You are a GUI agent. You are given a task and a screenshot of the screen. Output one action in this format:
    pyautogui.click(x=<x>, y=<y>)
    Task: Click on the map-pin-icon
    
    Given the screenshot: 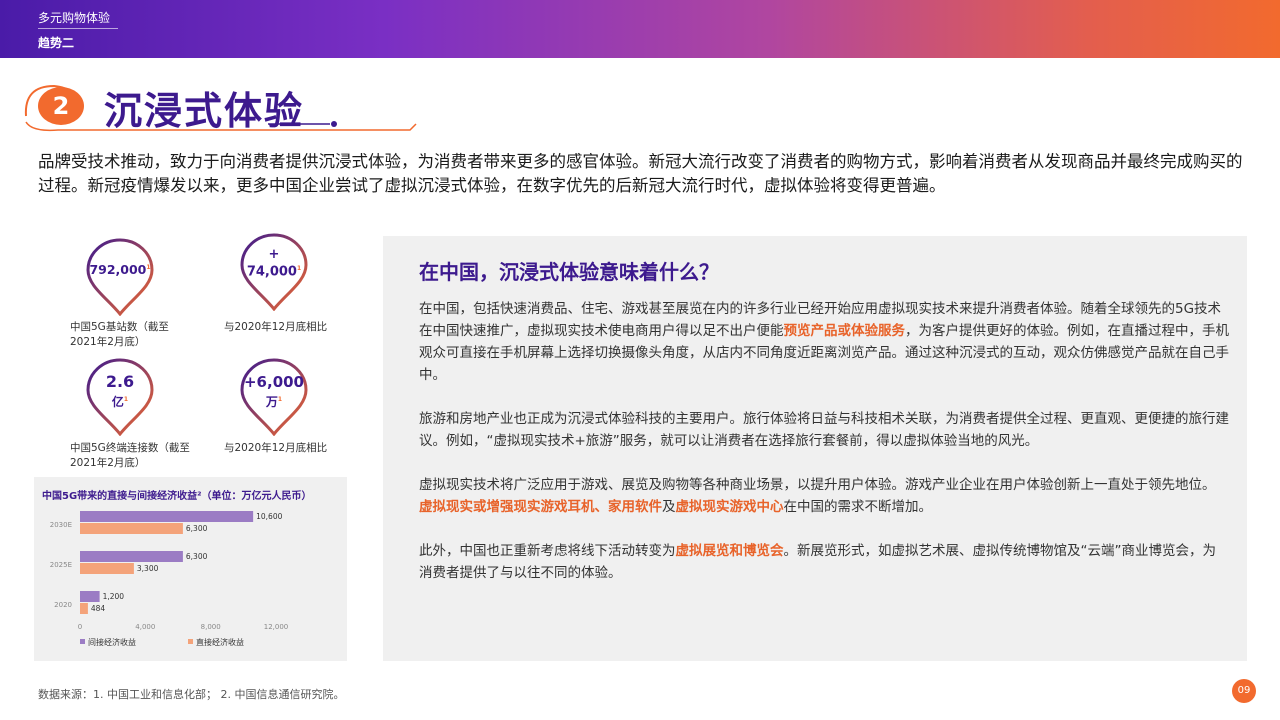 What is the action you would take?
    pyautogui.click(x=120, y=277)
    